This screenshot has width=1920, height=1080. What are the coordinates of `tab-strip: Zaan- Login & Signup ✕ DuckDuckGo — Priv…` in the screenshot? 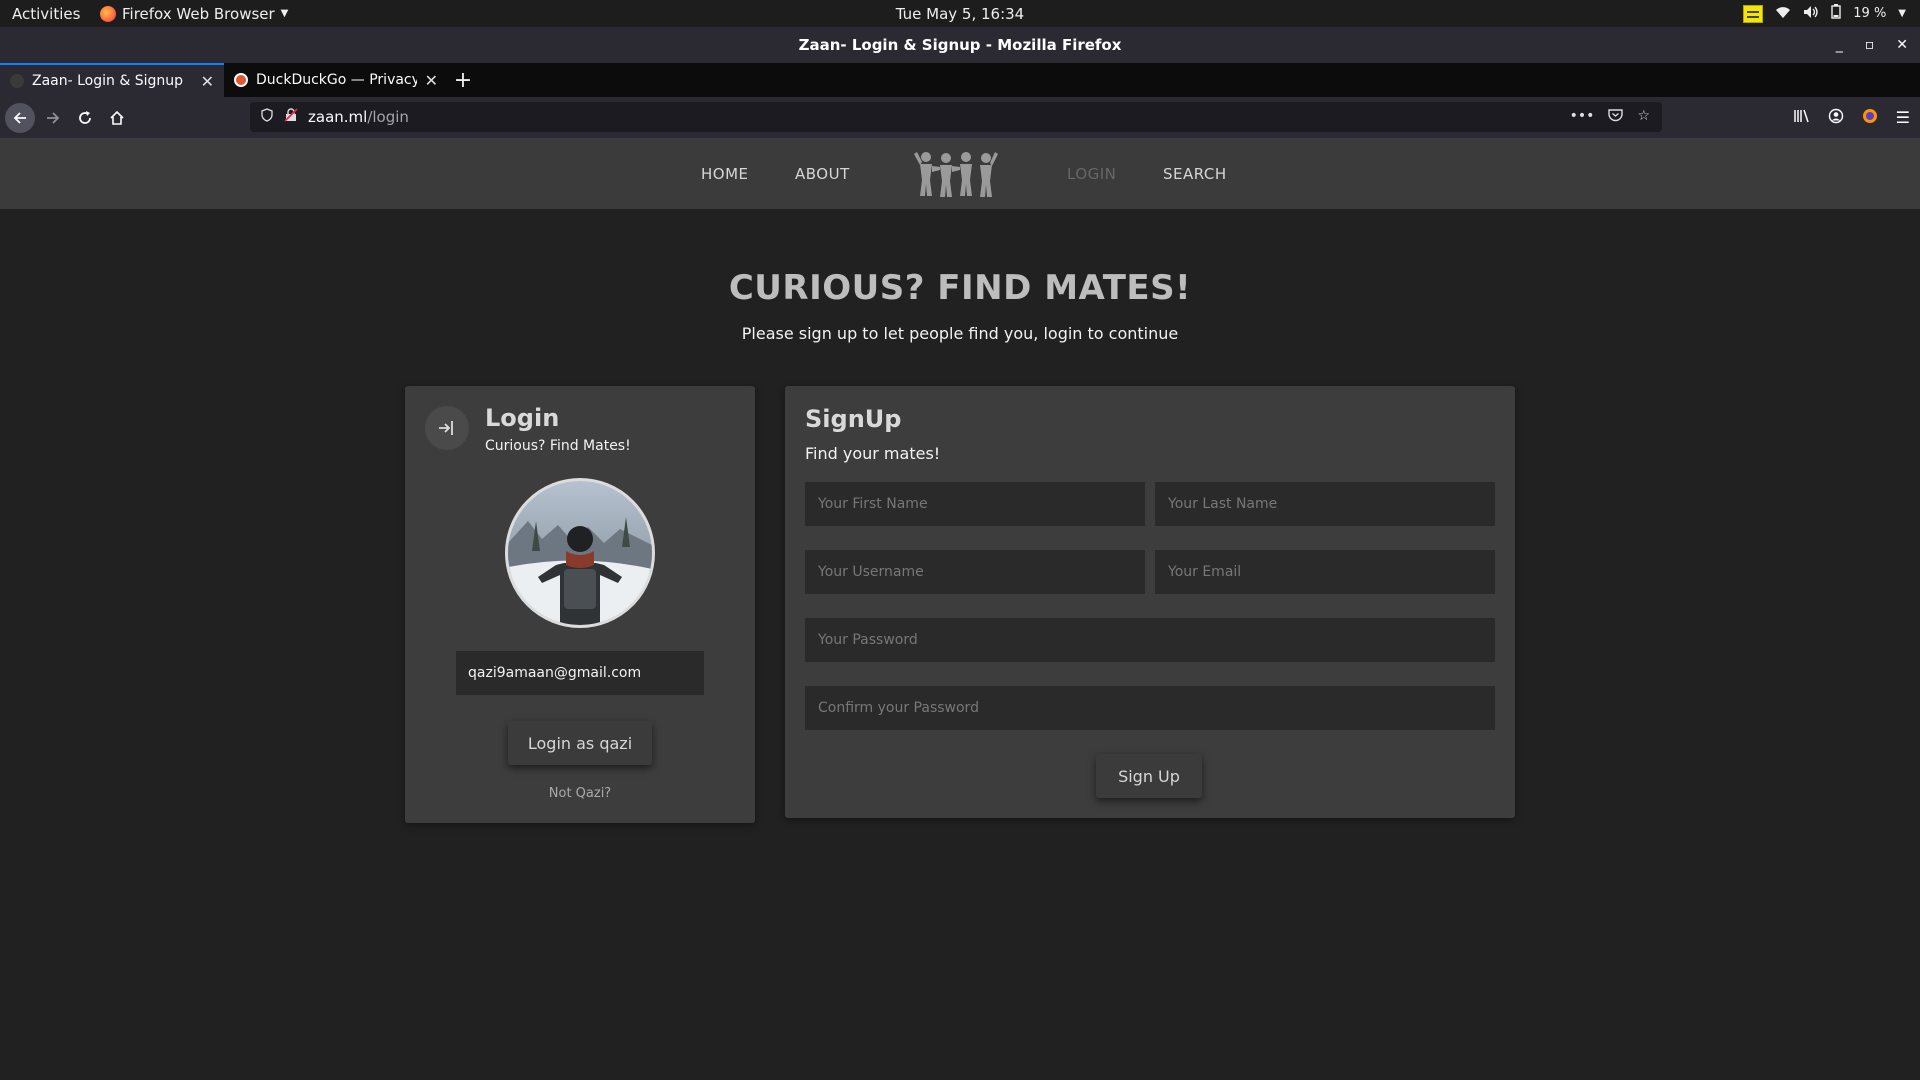 It's located at (960, 80).